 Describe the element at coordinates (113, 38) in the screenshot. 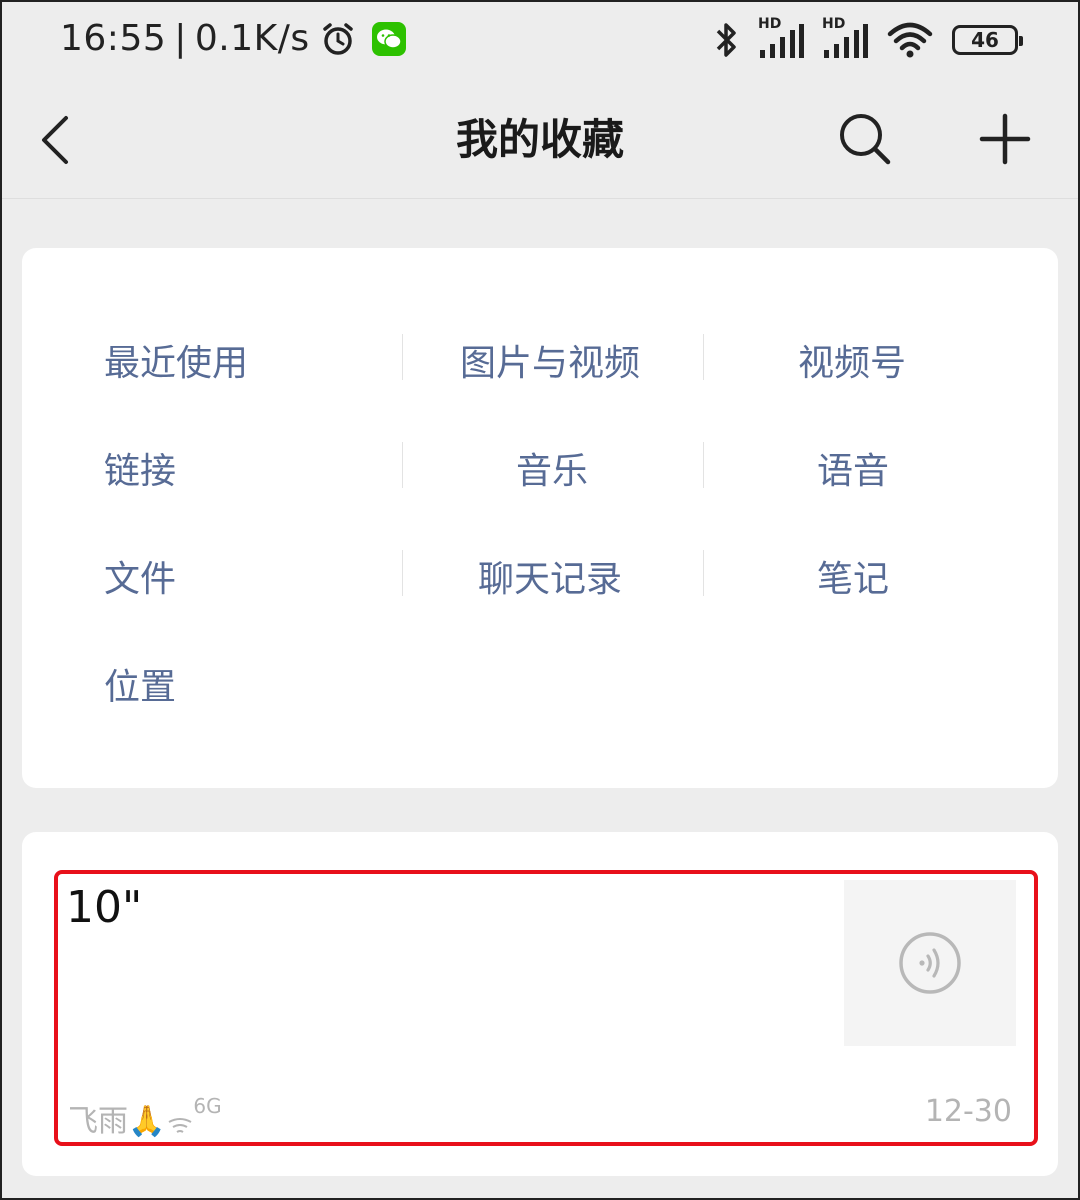

I see `status-time: 16:55` at that location.